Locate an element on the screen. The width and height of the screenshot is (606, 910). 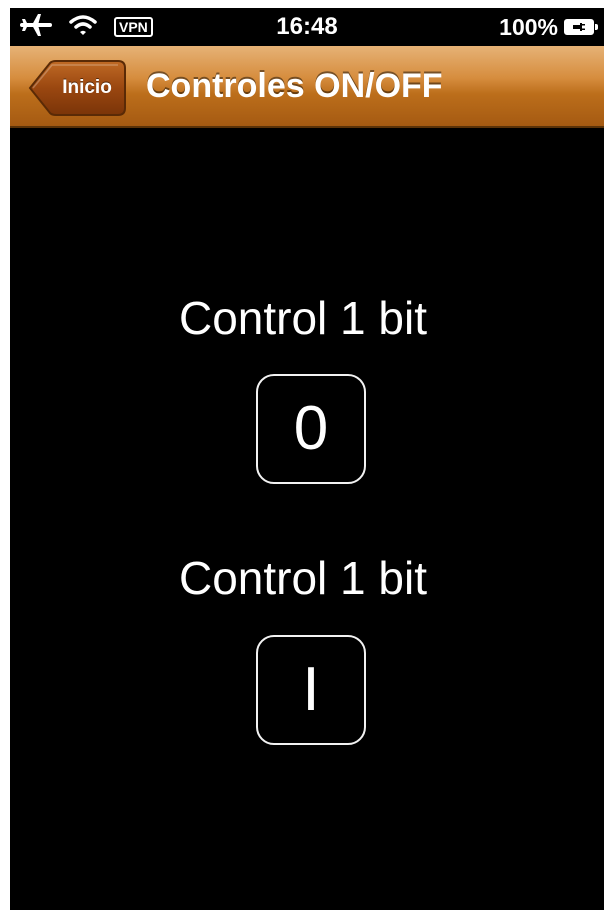
page-title: Controles ON/OFF is located at coordinates (294, 86).